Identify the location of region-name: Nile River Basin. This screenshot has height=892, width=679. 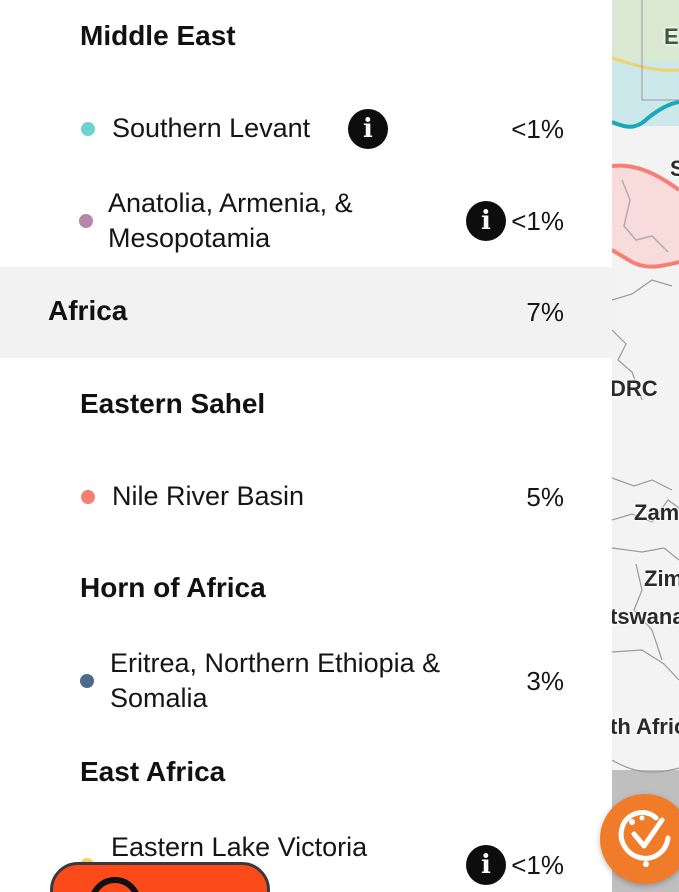
(208, 496).